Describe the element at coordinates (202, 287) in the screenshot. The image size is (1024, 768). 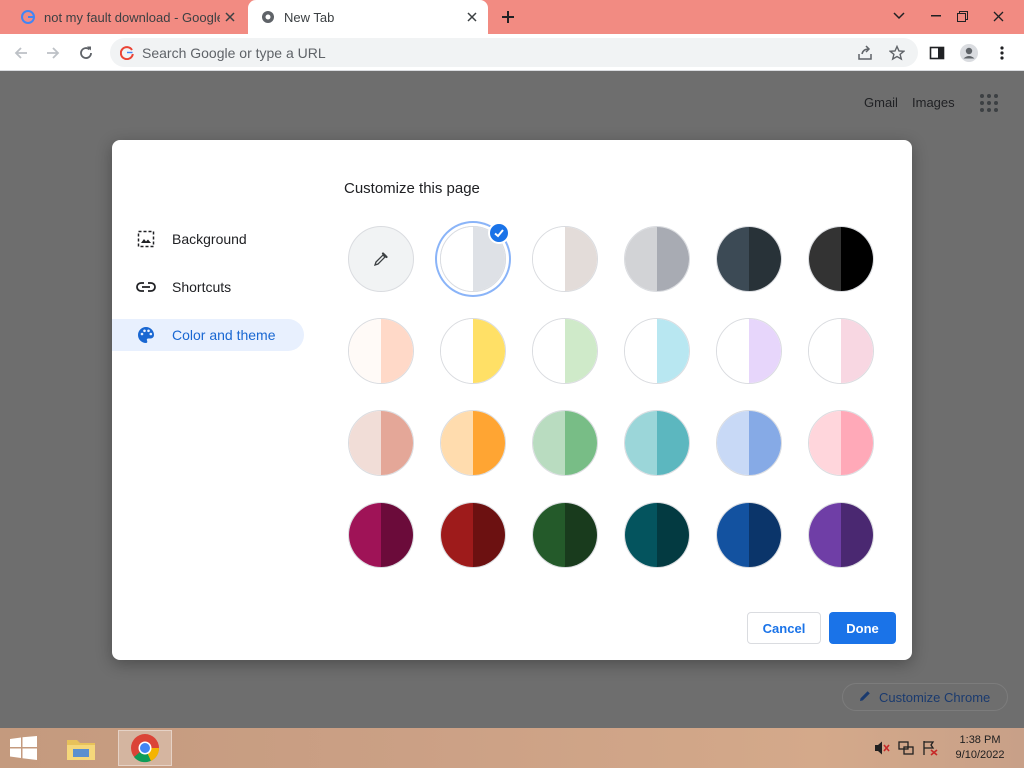
I see `menu-item-label: Shortcuts` at that location.